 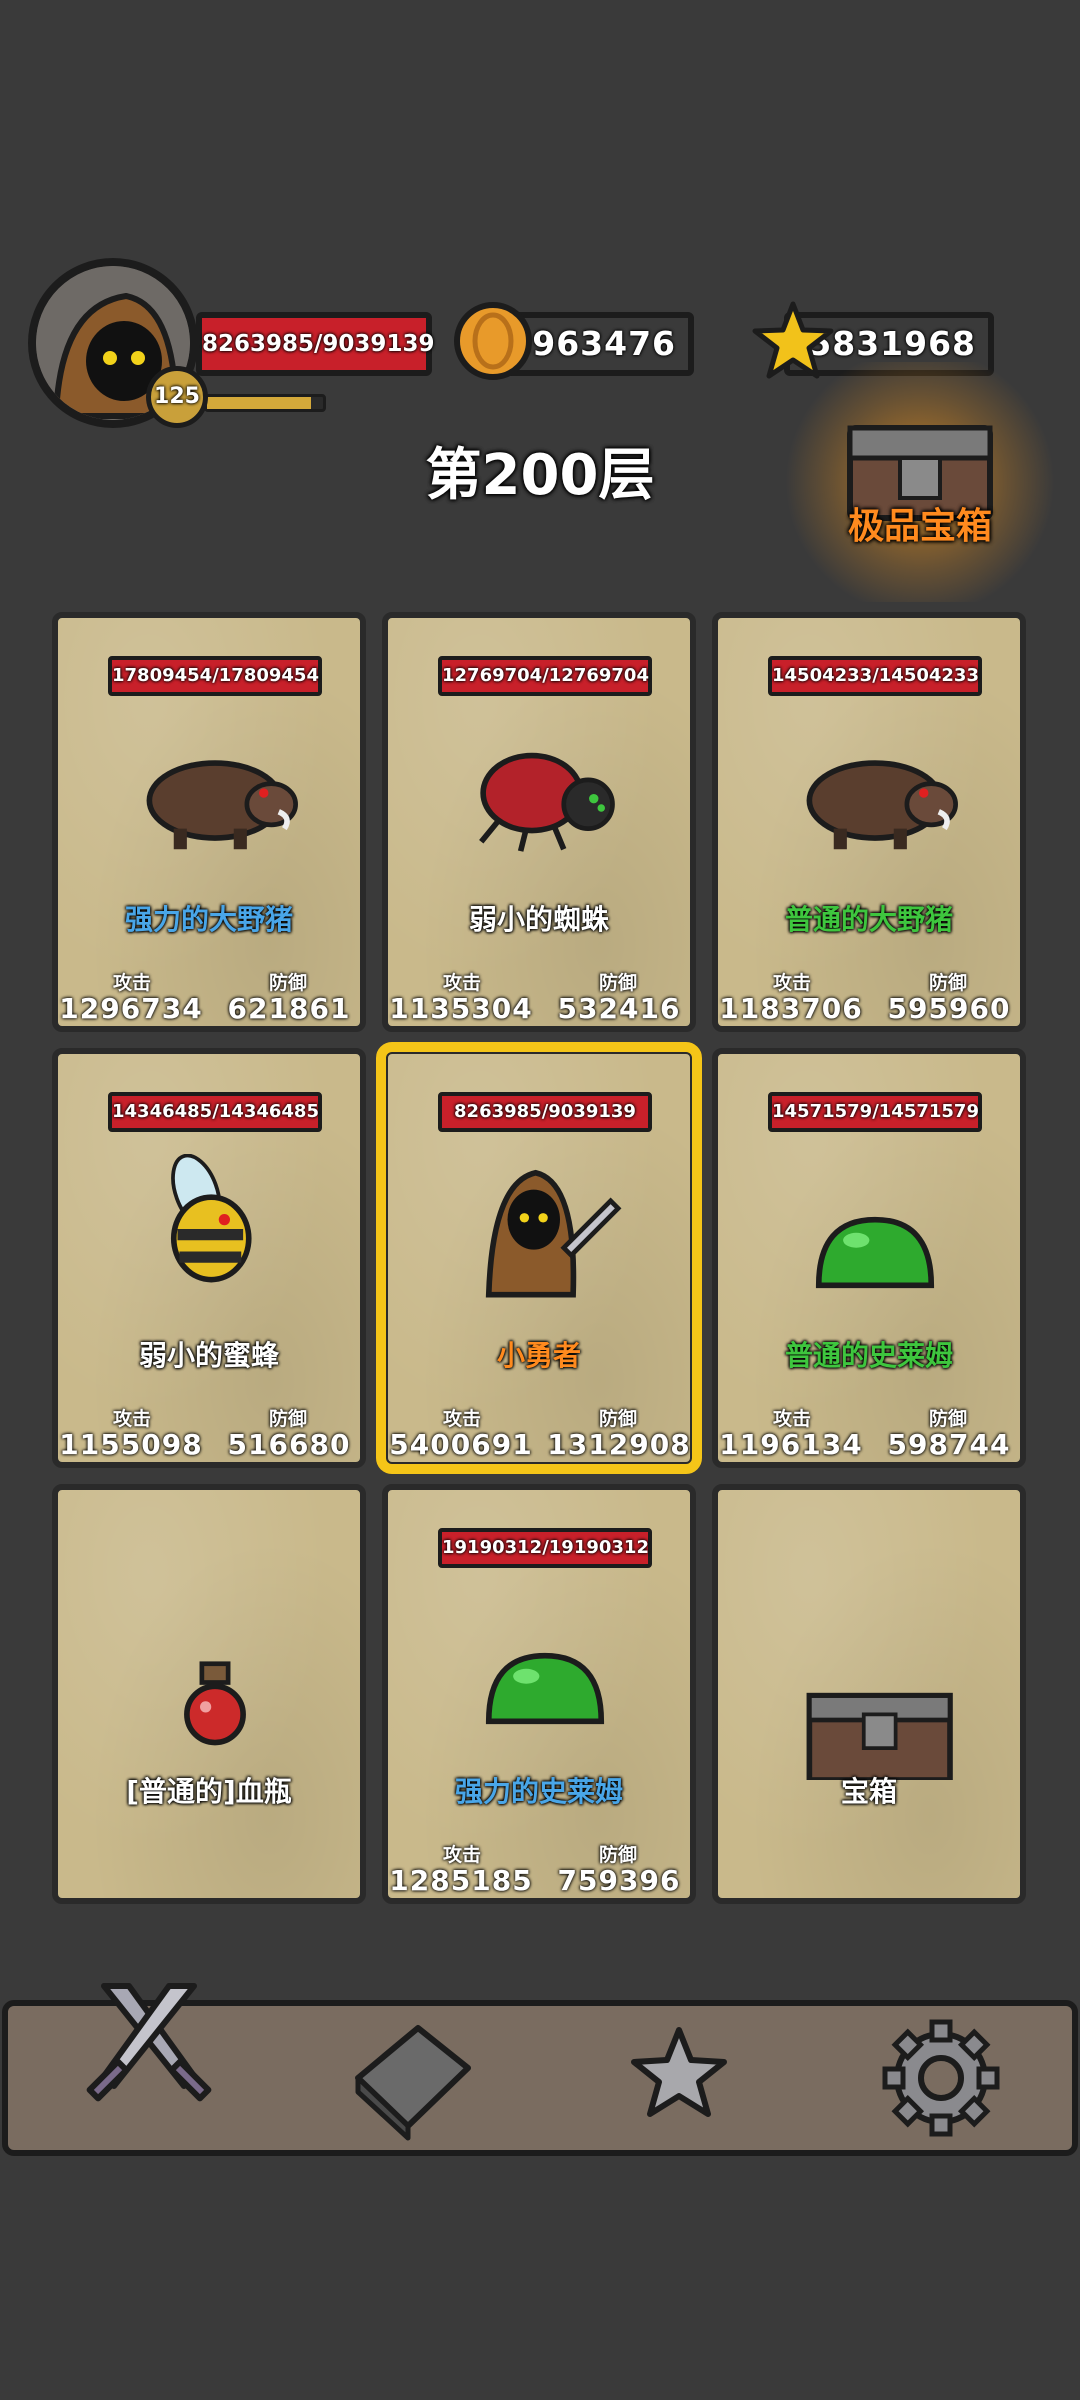 I want to click on card-name: 普通的大野猪, so click(x=868, y=919).